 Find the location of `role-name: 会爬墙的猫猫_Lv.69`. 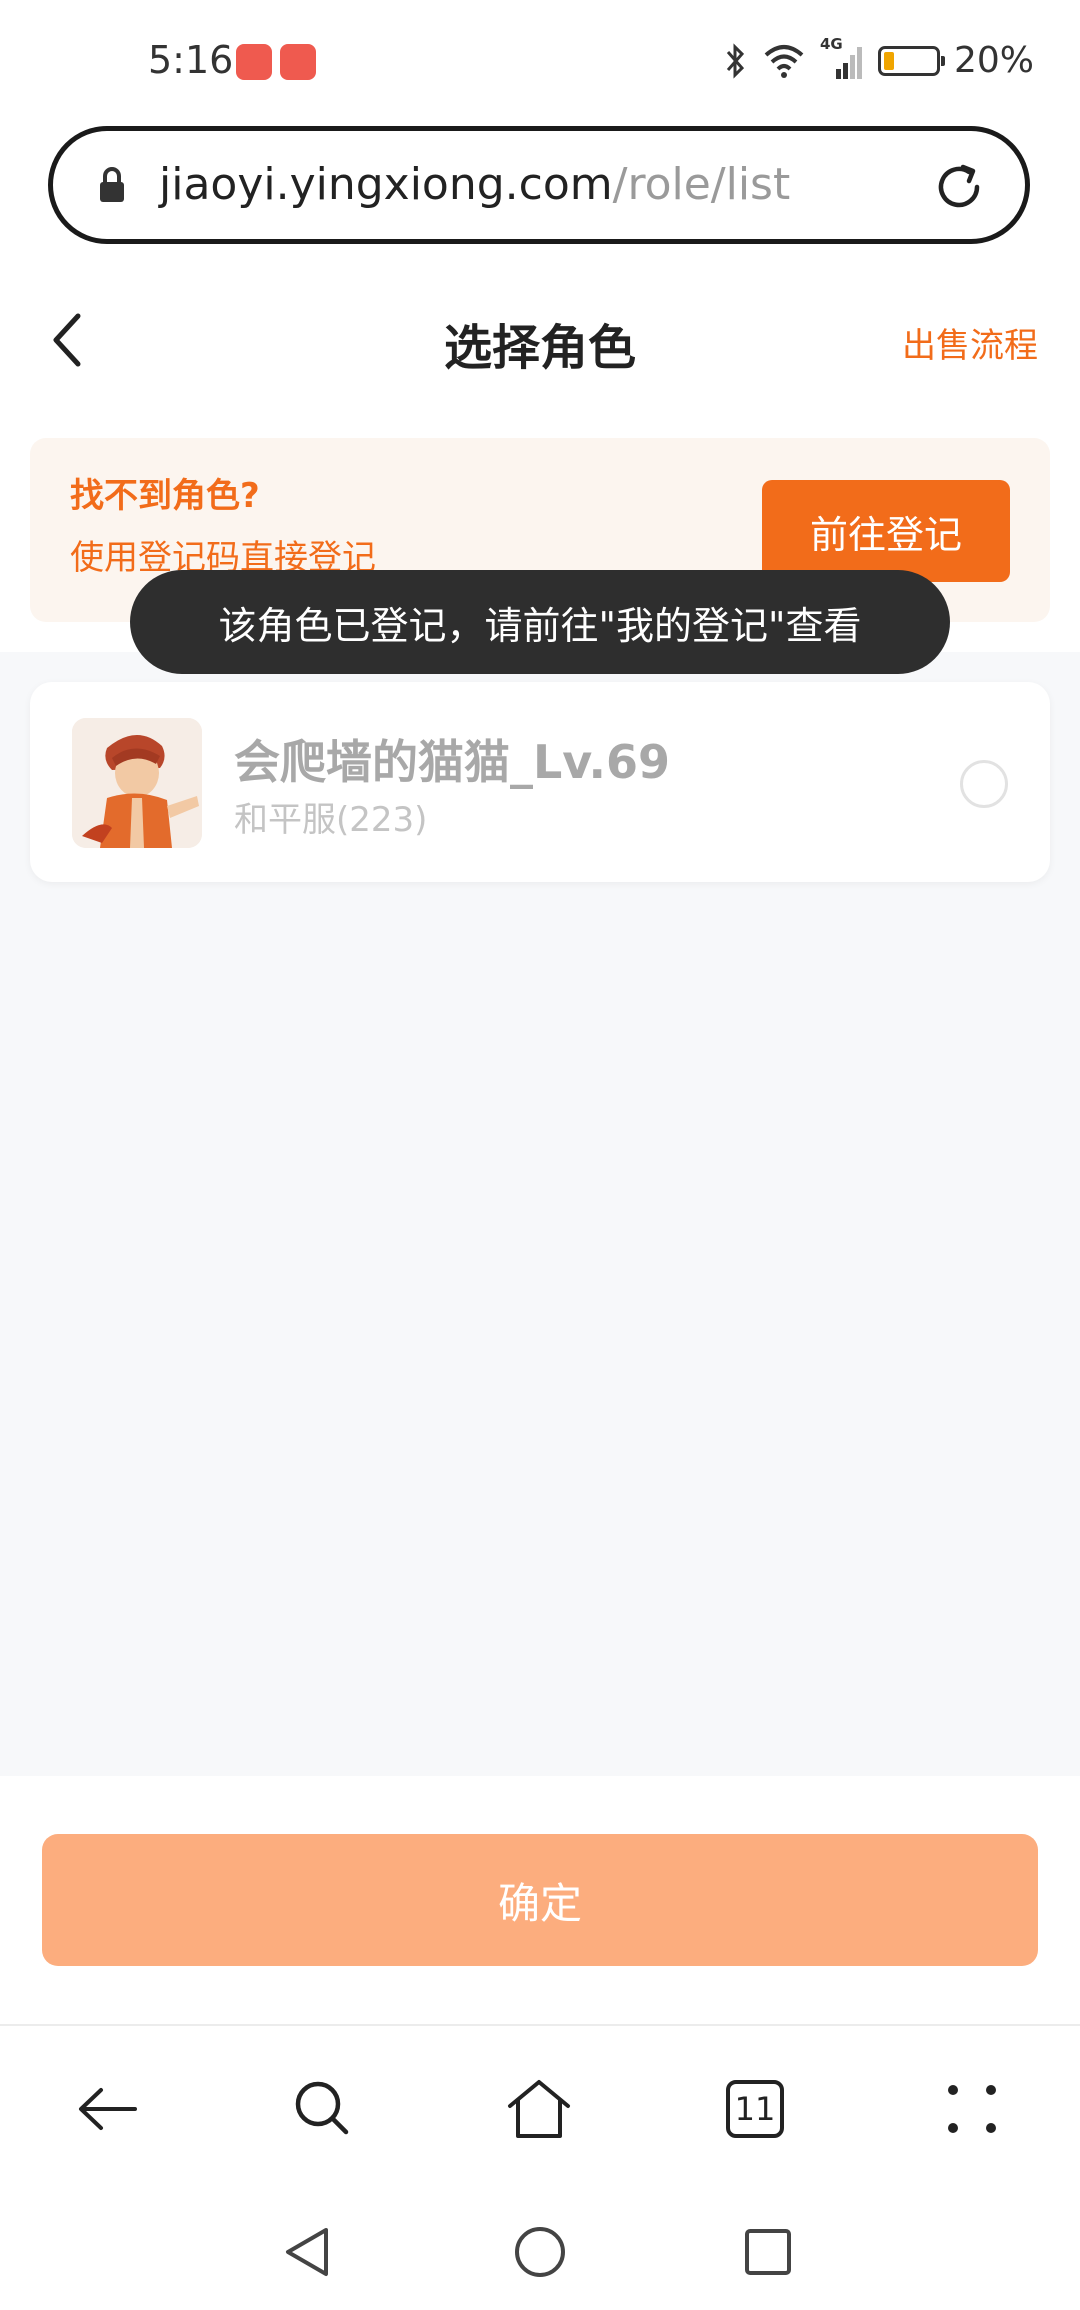

role-name: 会爬墙的猫猫_Lv.69 is located at coordinates (452, 762).